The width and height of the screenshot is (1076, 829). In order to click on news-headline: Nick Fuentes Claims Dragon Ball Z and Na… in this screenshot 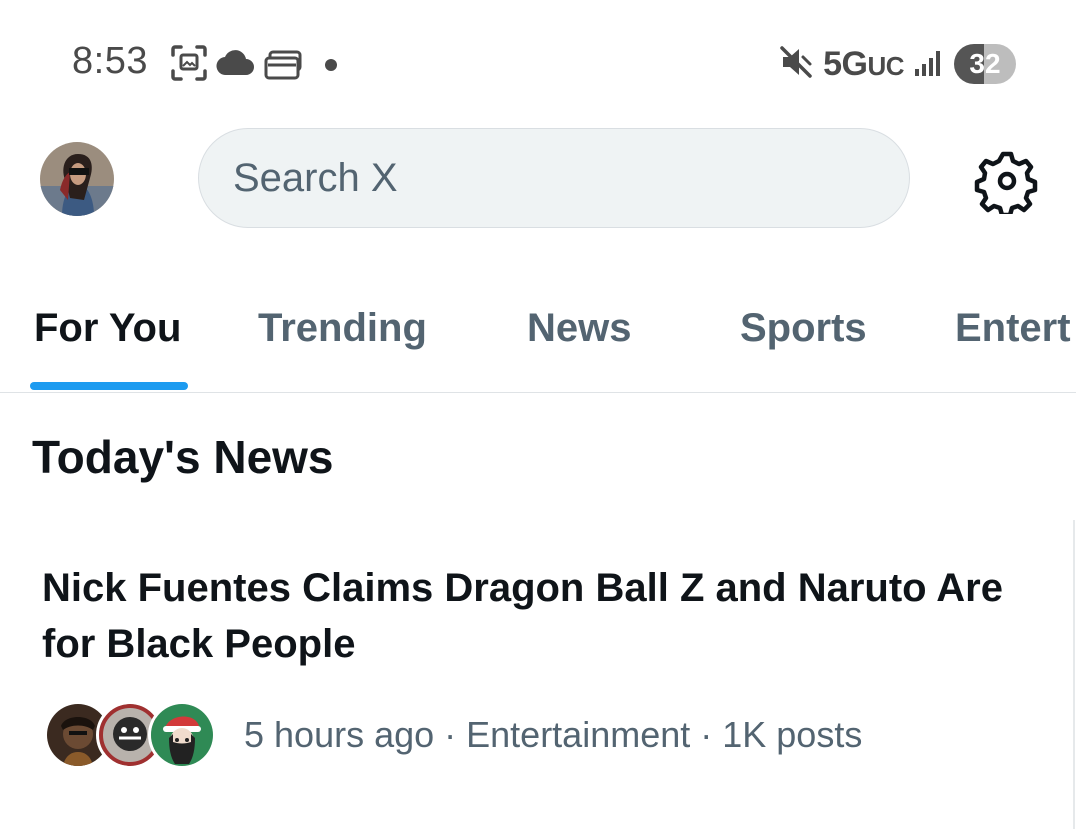, I will do `click(522, 616)`.